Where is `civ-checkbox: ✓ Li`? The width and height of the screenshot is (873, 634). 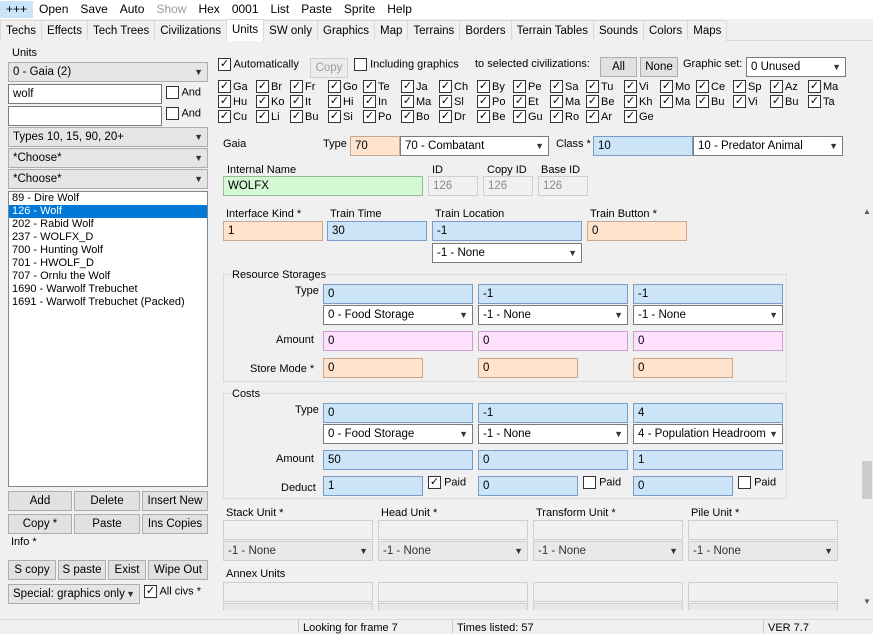
civ-checkbox: ✓ Li is located at coordinates (268, 116).